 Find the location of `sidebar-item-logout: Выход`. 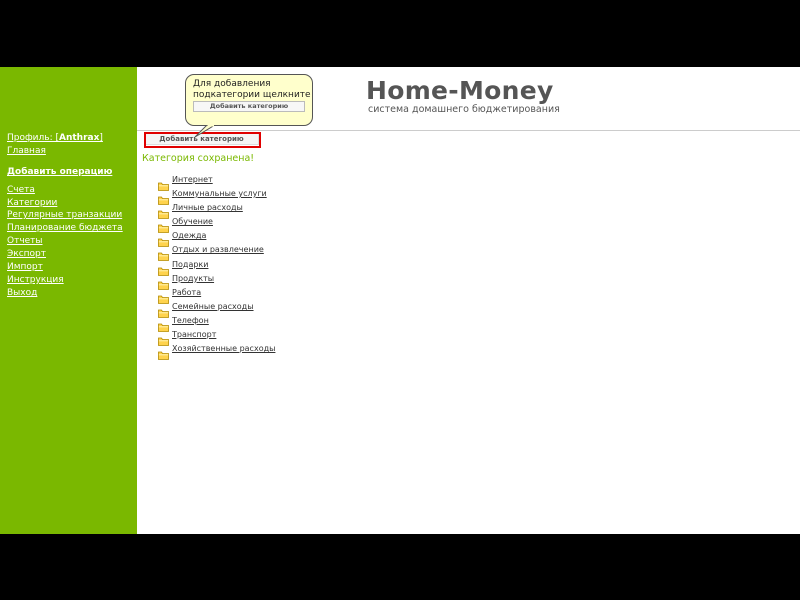

sidebar-item-logout: Выход is located at coordinates (22, 293).